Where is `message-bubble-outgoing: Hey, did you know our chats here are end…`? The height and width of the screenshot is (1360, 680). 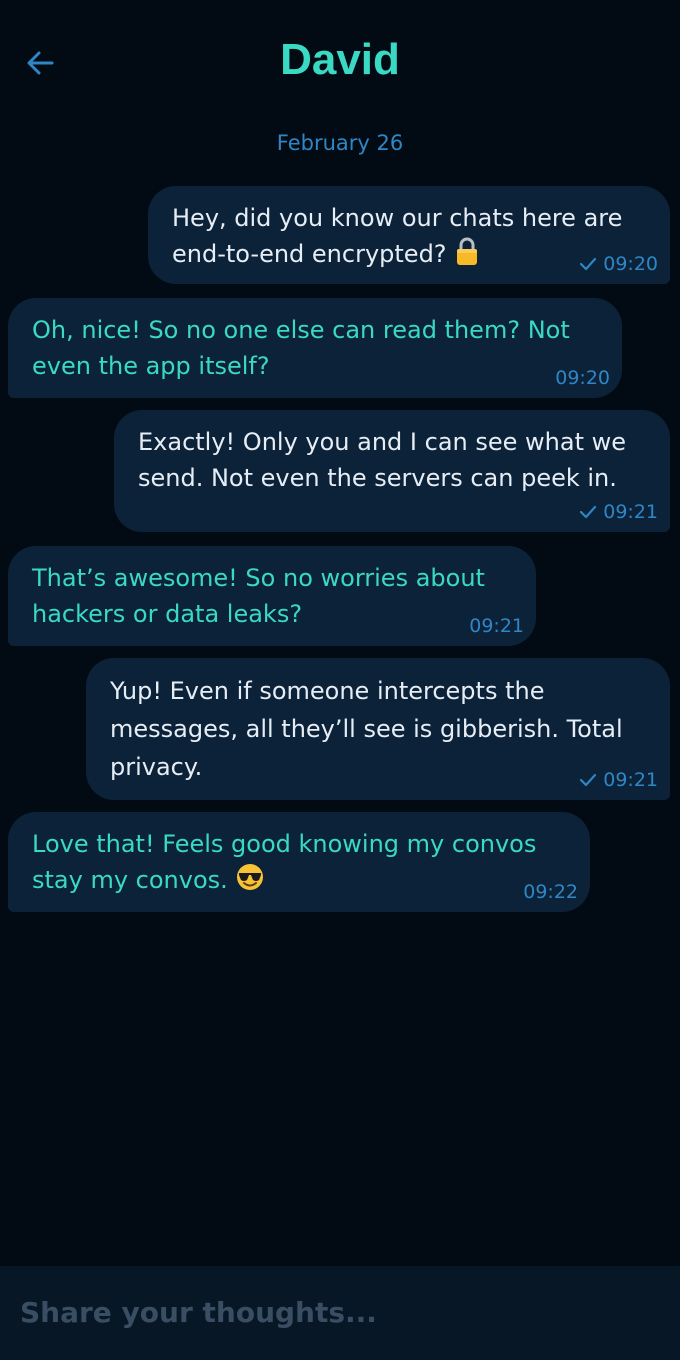 message-bubble-outgoing: Hey, did you know our chats here are end… is located at coordinates (409, 235).